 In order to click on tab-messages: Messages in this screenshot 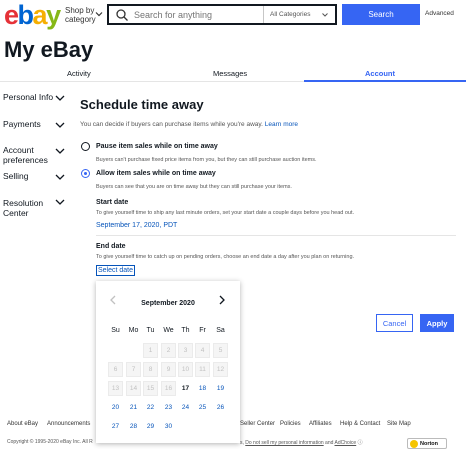, I will do `click(230, 73)`.